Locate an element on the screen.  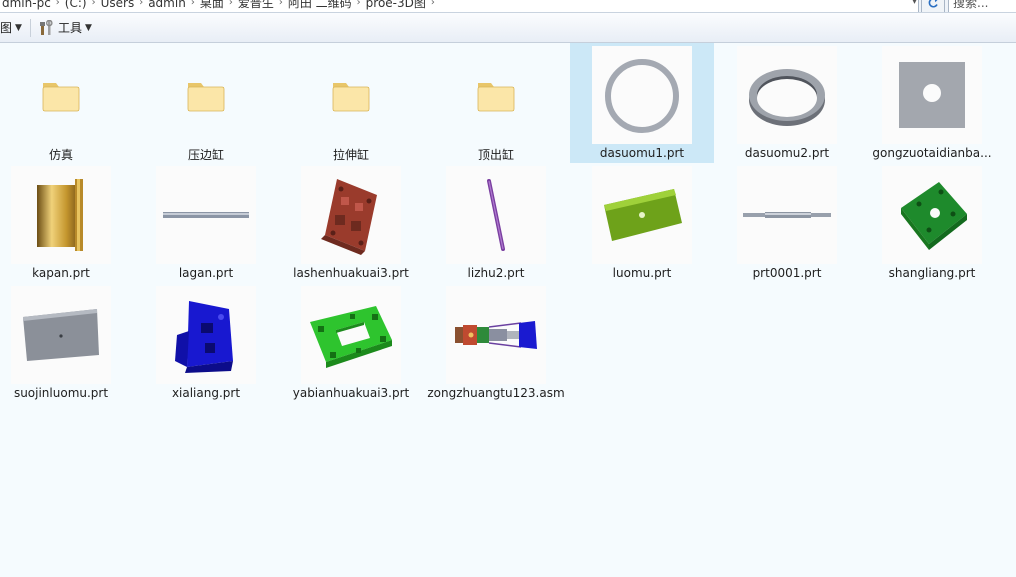
folder-item: 拉伸缸 is located at coordinates (351, 103).